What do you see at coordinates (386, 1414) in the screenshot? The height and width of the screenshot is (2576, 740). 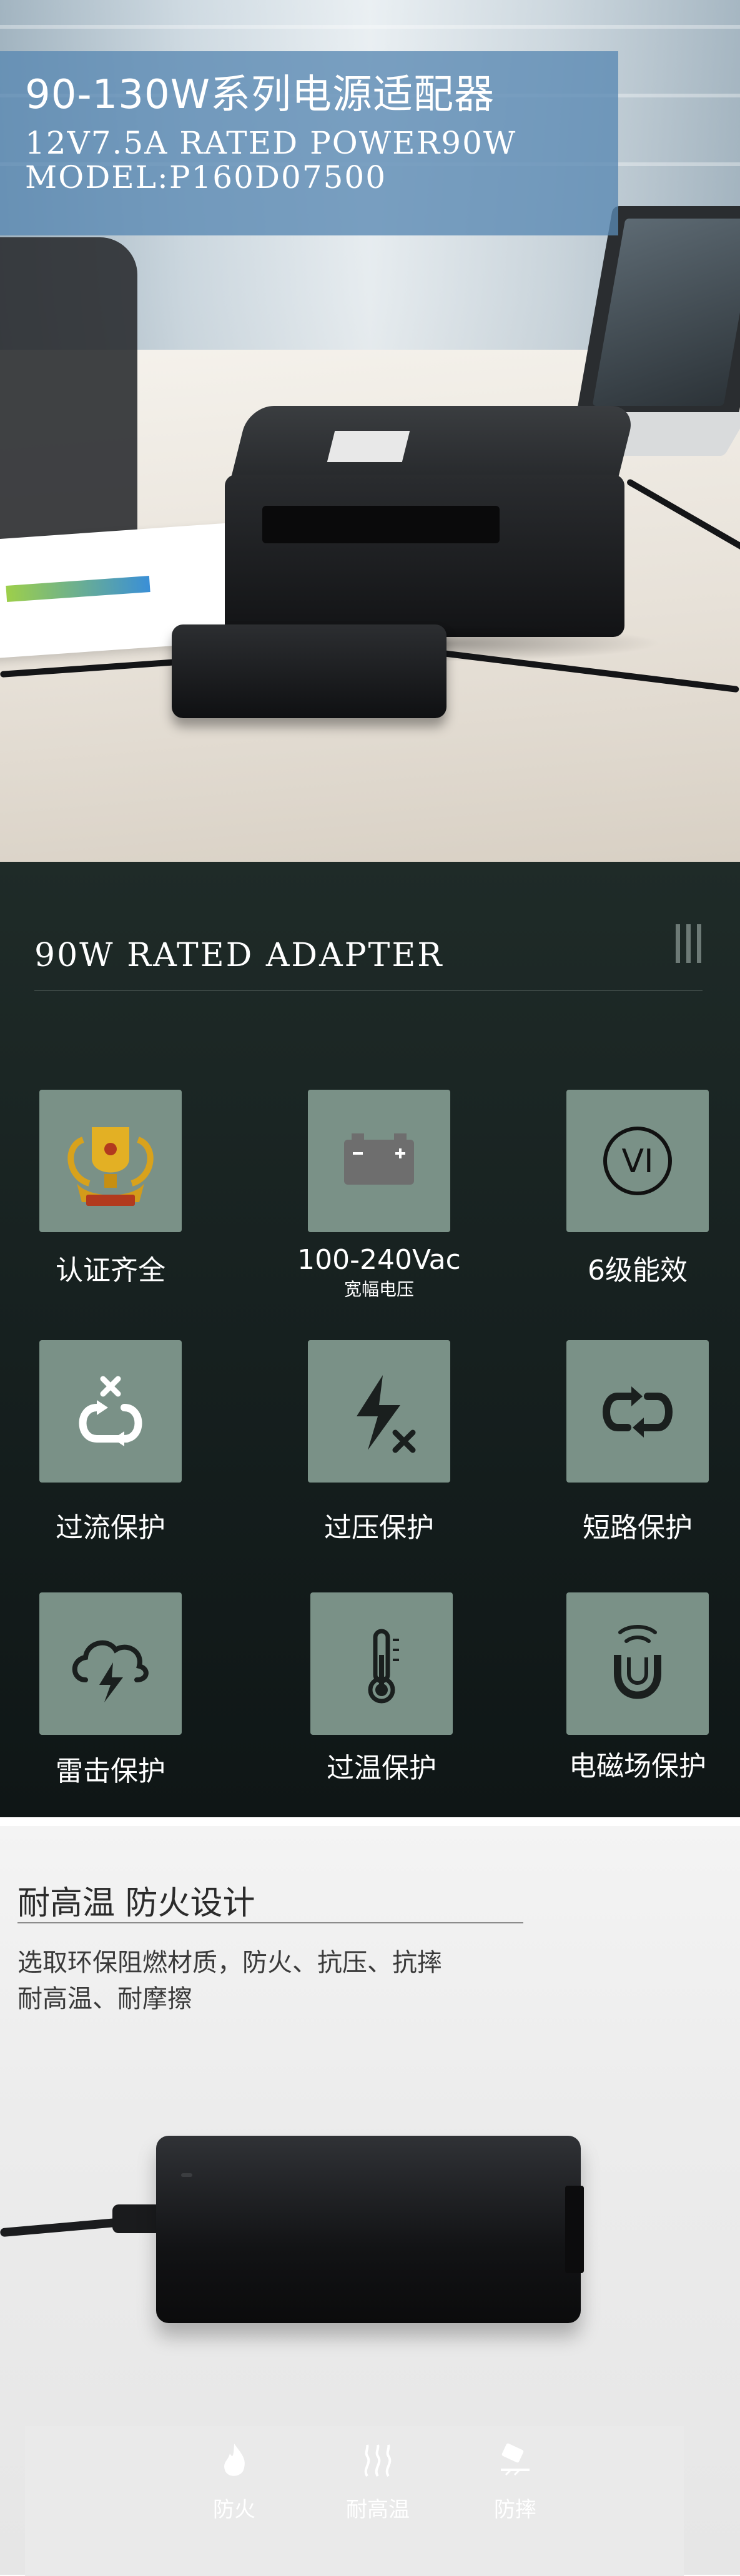 I see `overvoltage-icon` at bounding box center [386, 1414].